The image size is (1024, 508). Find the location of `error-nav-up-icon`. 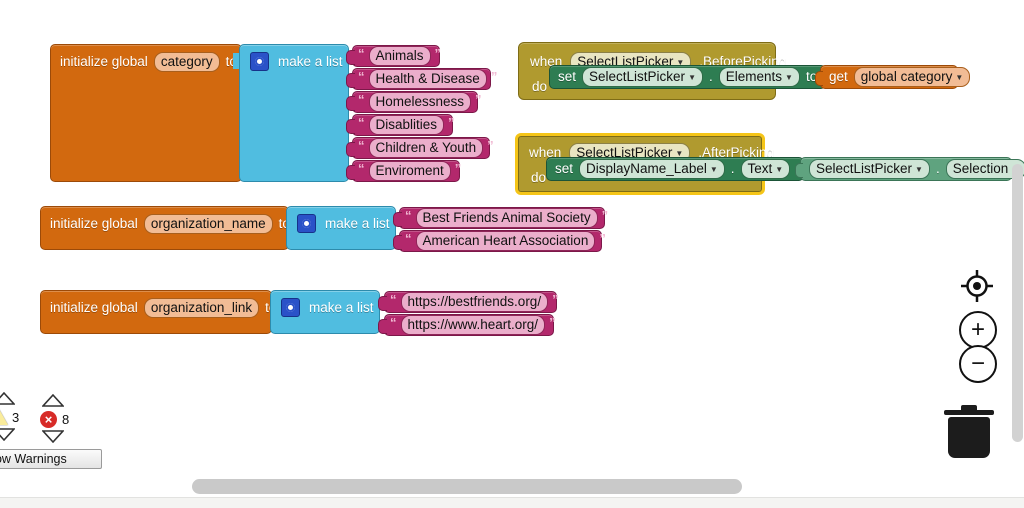

error-nav-up-icon is located at coordinates (53, 402).